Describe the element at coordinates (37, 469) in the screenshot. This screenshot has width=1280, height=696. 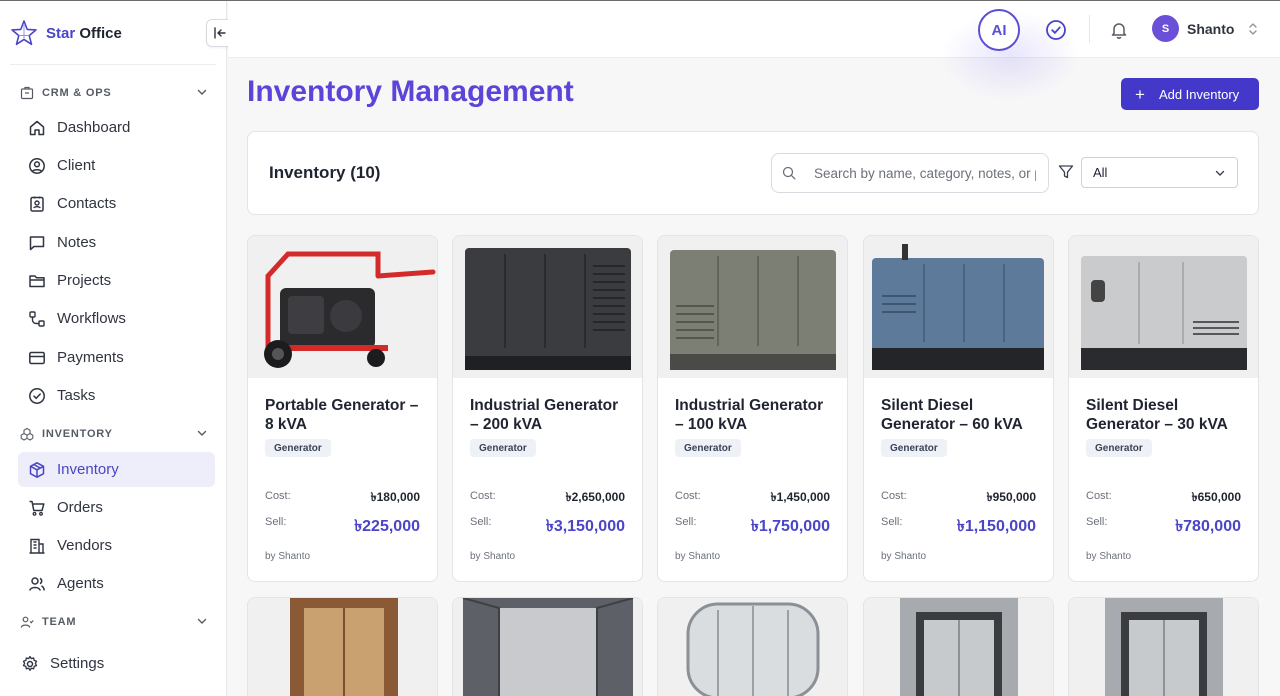
I see `package-icon` at that location.